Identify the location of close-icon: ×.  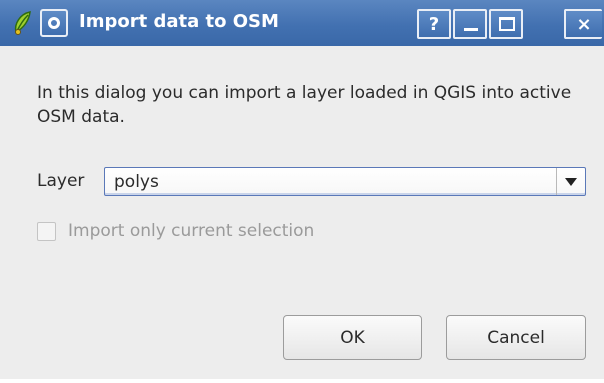
(584, 24).